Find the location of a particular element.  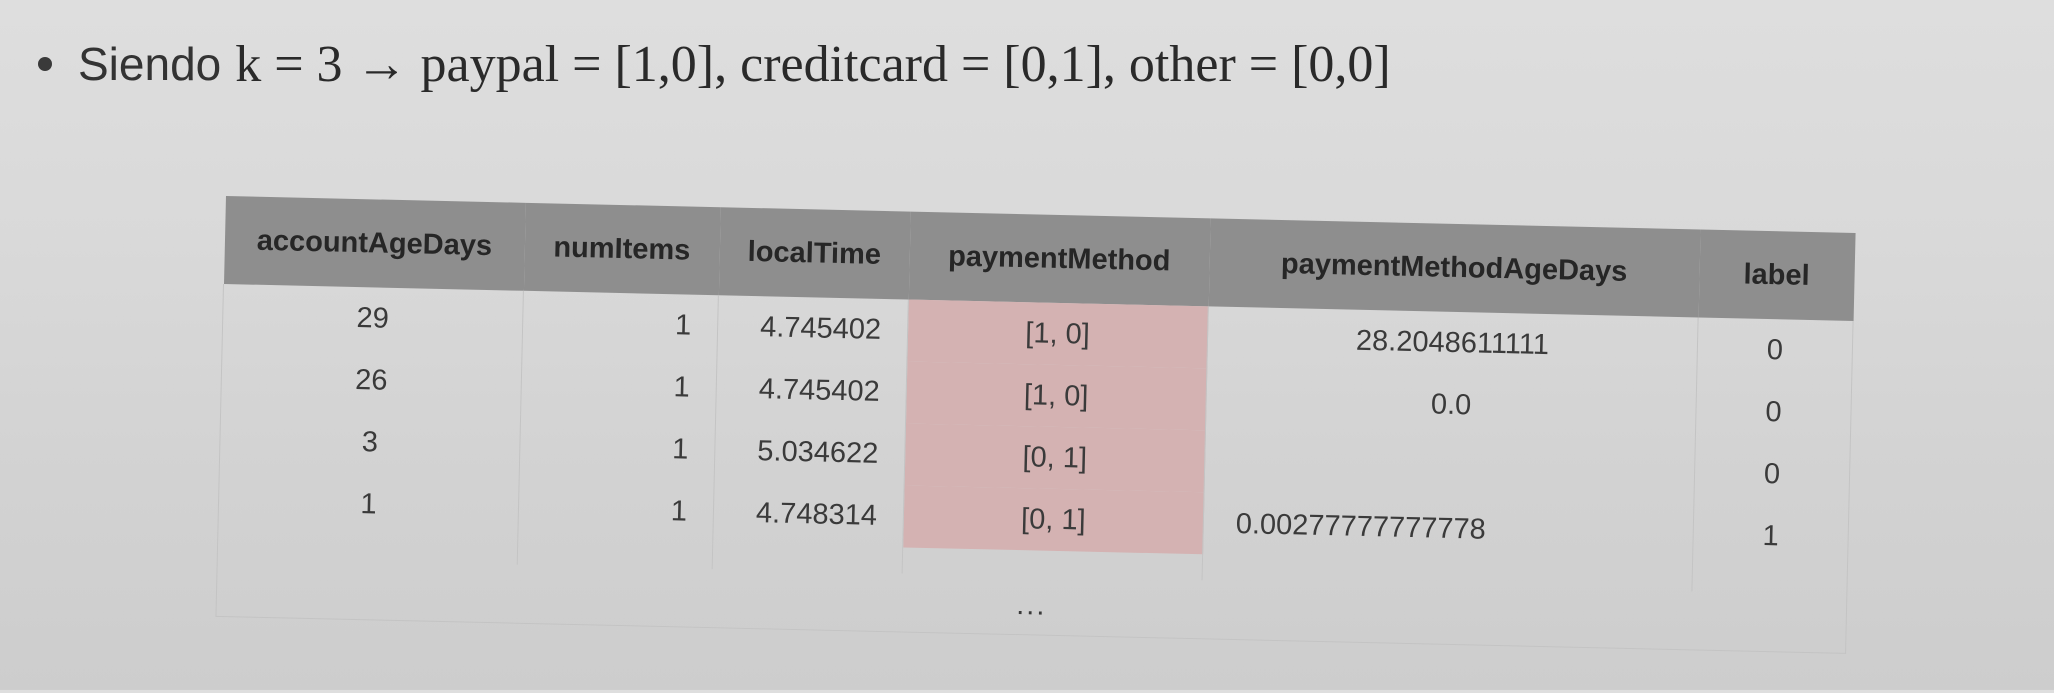

table-cell: 26 is located at coordinates (371, 380).